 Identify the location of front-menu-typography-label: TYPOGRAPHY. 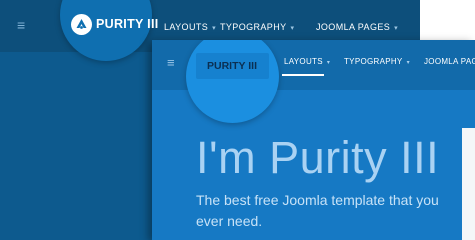
(373, 61).